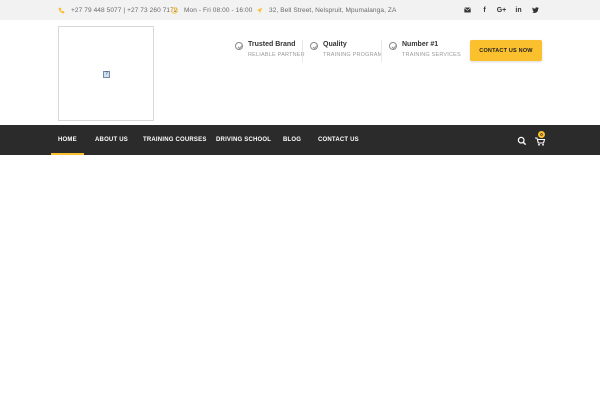 This screenshot has width=600, height=400. Describe the element at coordinates (276, 55) in the screenshot. I see `feature-subtitle: RELIABLE PARTNER` at that location.